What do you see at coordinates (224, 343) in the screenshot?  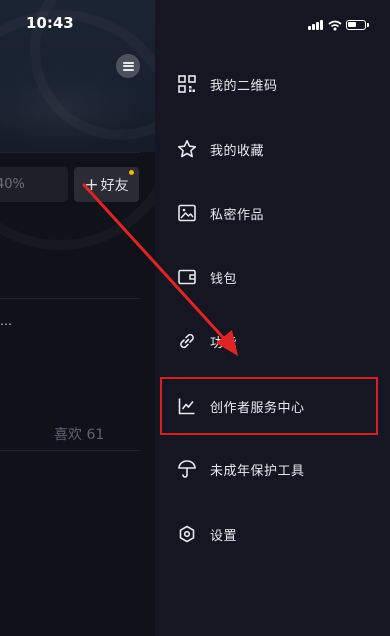 I see `menu-item-label: 功能` at bounding box center [224, 343].